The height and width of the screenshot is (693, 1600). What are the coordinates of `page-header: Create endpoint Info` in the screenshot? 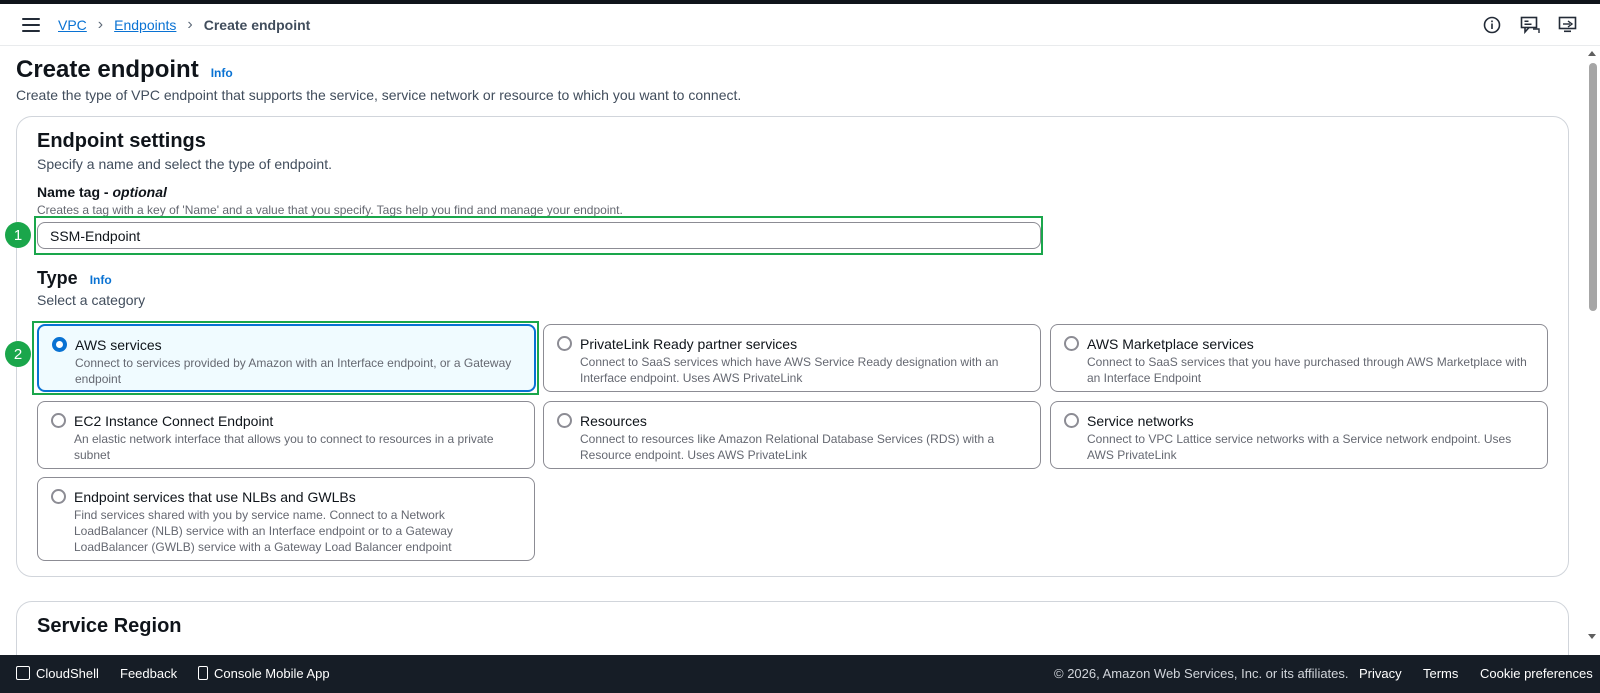 It's located at (124, 70).